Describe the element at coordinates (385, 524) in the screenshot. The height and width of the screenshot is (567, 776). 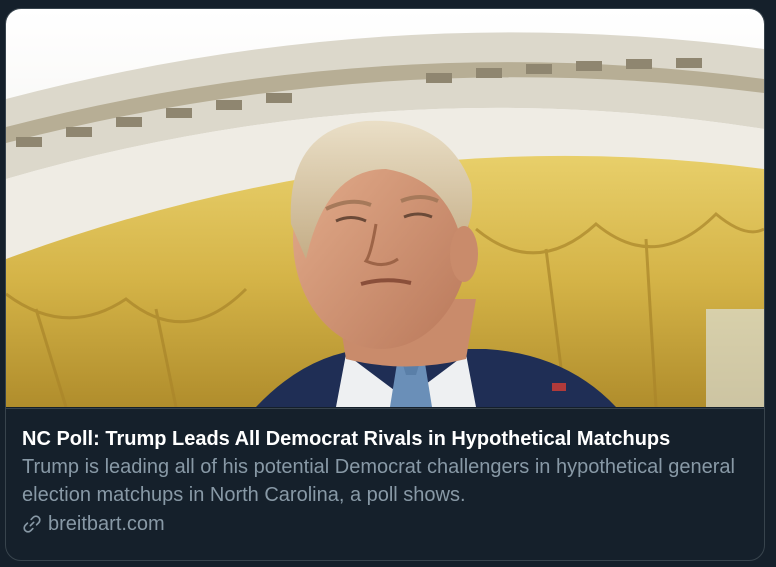
I see `domain-row: breitbart.com` at that location.